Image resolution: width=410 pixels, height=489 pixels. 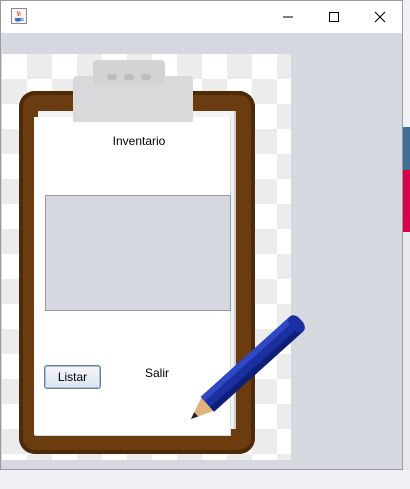 What do you see at coordinates (205, 479) in the screenshot?
I see `desktop-taskbar-area` at bounding box center [205, 479].